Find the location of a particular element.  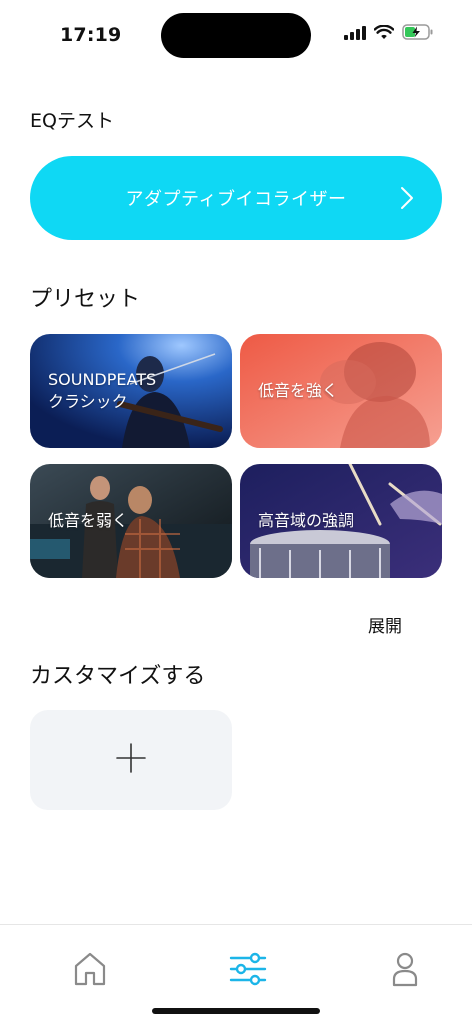

equalizer-icon is located at coordinates (248, 971).